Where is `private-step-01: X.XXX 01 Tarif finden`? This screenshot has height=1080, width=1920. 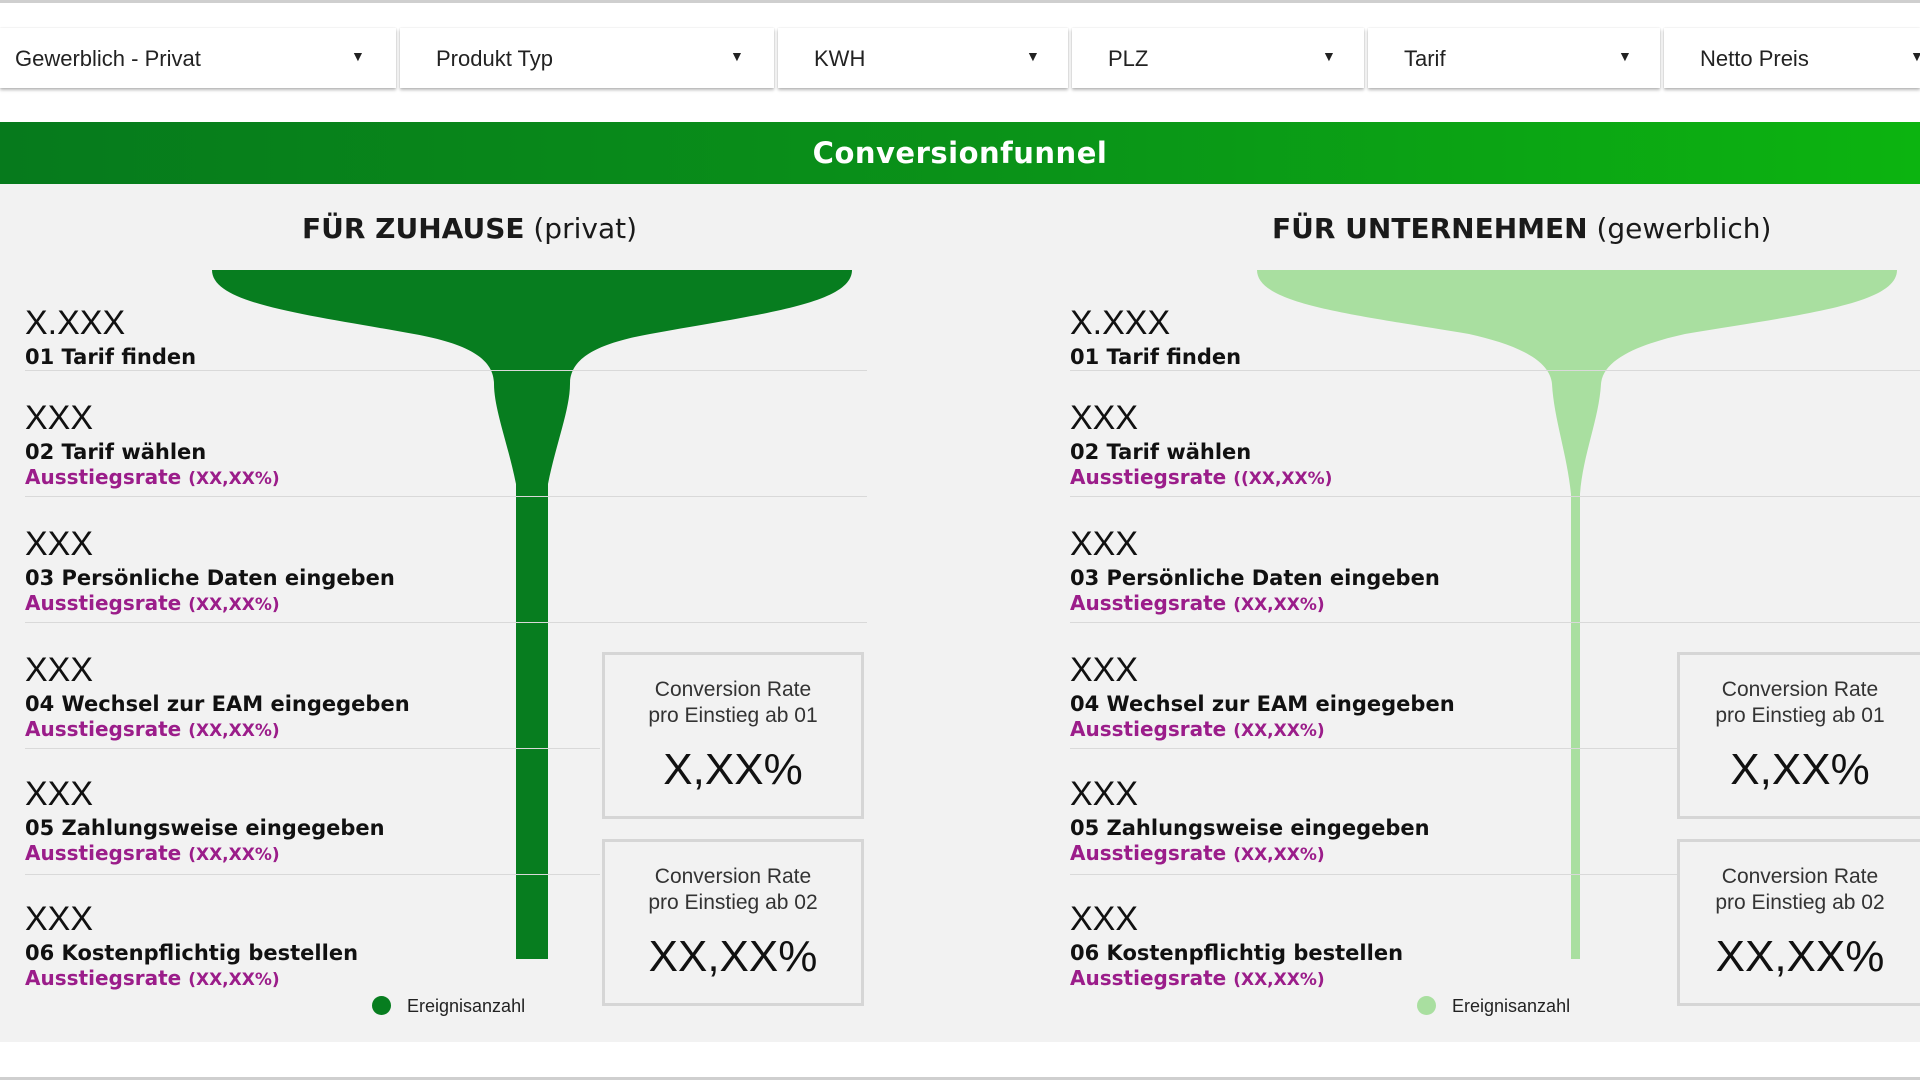 private-step-01: X.XXX 01 Tarif finden is located at coordinates (445, 337).